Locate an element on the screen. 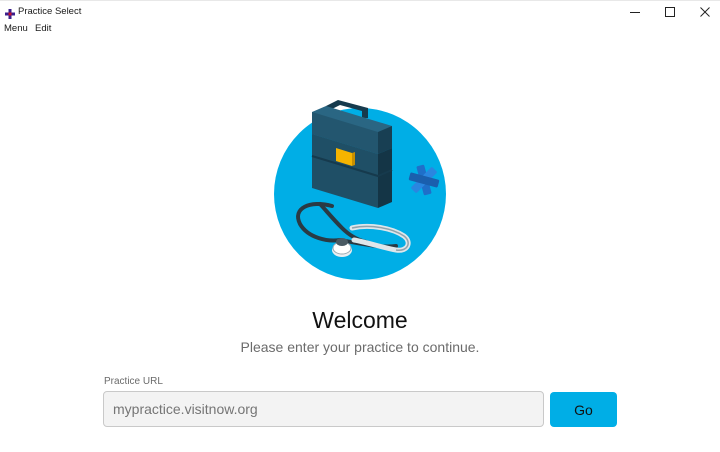  minimize-icon is located at coordinates (635, 12).